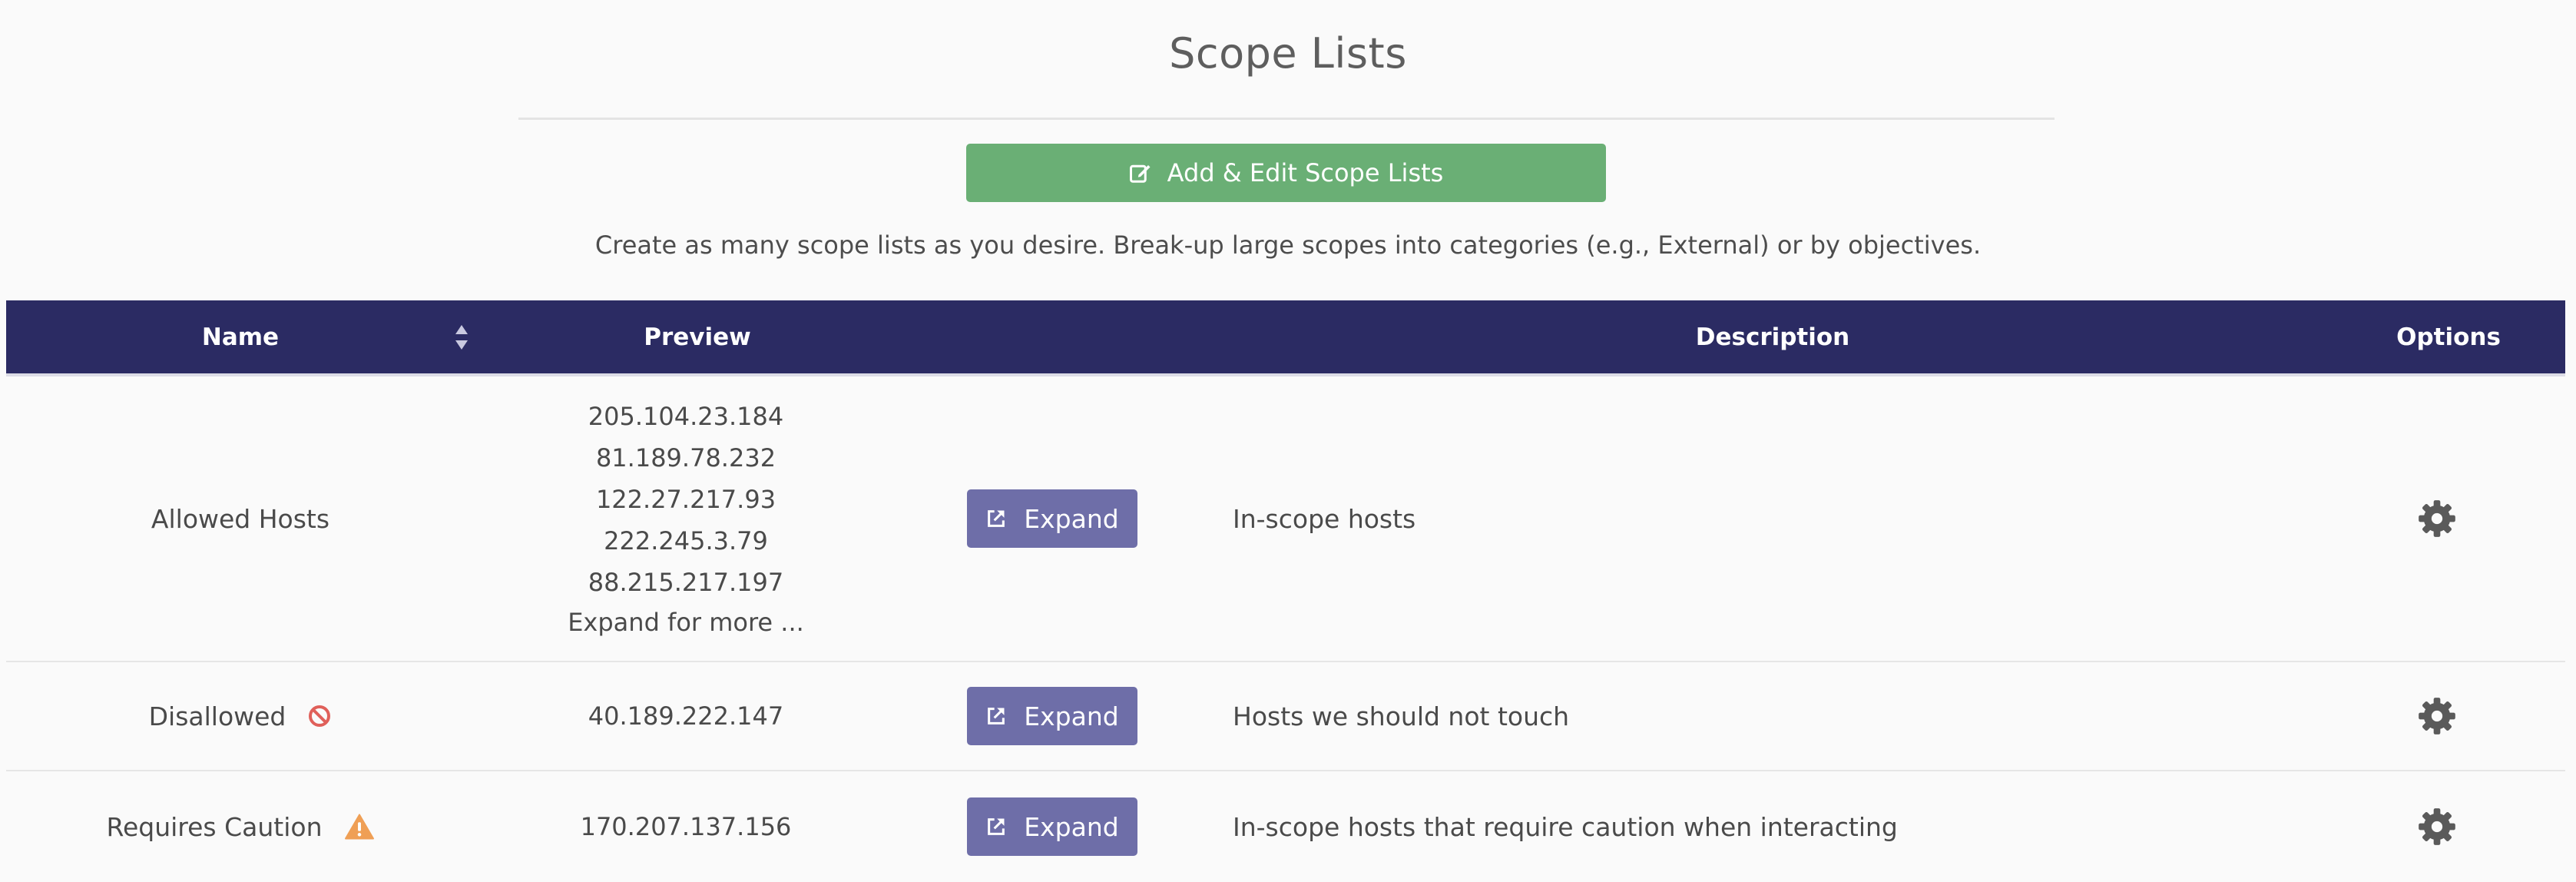 The image size is (2576, 882). What do you see at coordinates (697, 337) in the screenshot?
I see `column-header-preview: Preview` at bounding box center [697, 337].